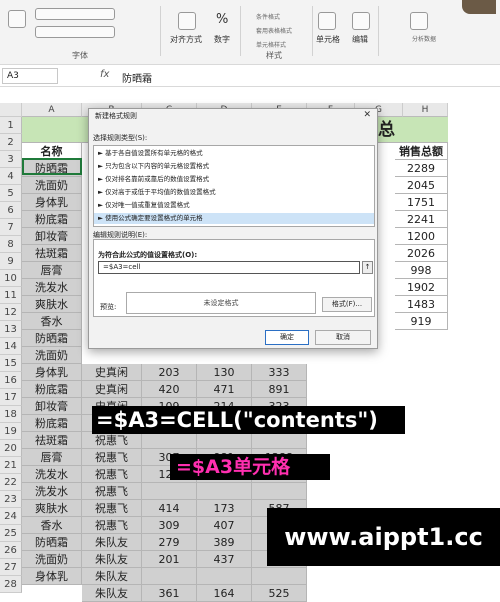 This screenshot has width=500, height=602. What do you see at coordinates (11, 125) in the screenshot?
I see `row-header-1: 1` at bounding box center [11, 125].